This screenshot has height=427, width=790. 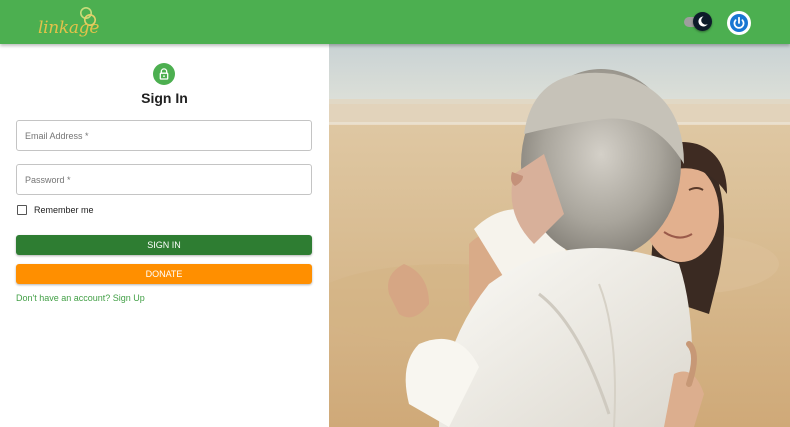 I want to click on password-field, so click(x=164, y=179).